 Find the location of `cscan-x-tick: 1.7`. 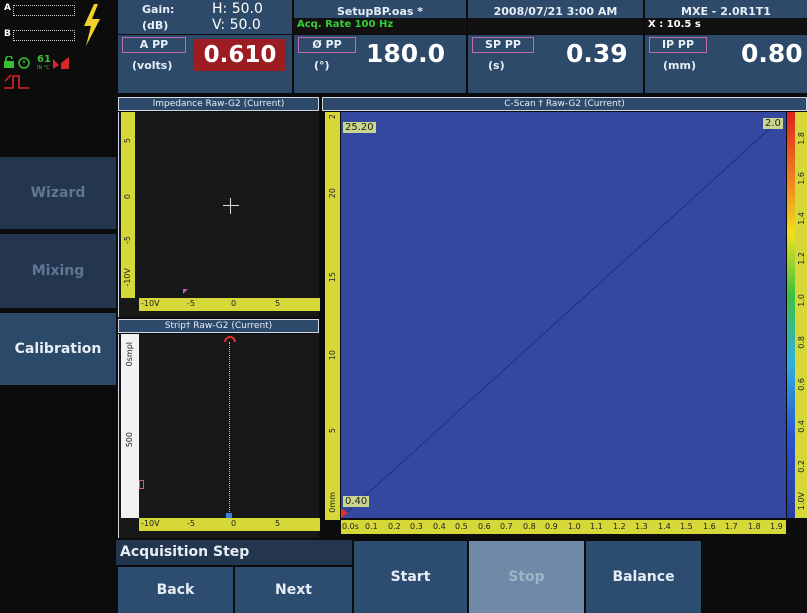

cscan-x-tick: 1.7 is located at coordinates (731, 526).